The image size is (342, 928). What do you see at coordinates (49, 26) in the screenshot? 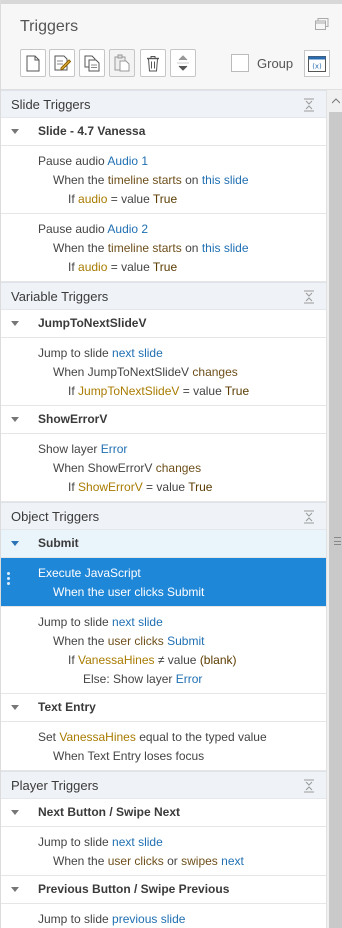
I see `panel-title: Triggers` at bounding box center [49, 26].